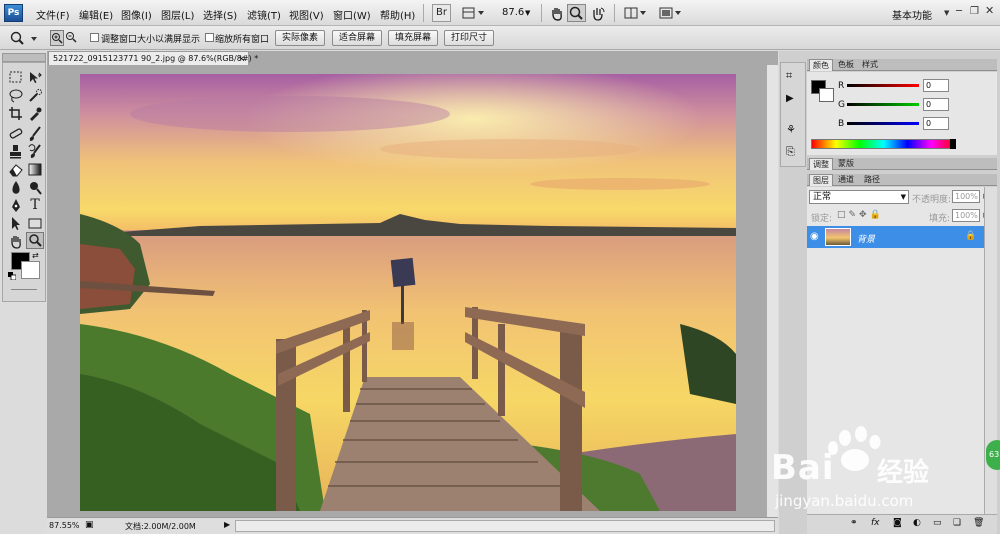 This screenshot has height=534, width=1000. What do you see at coordinates (866, 238) in the screenshot?
I see `layer-name: 背景` at bounding box center [866, 238].